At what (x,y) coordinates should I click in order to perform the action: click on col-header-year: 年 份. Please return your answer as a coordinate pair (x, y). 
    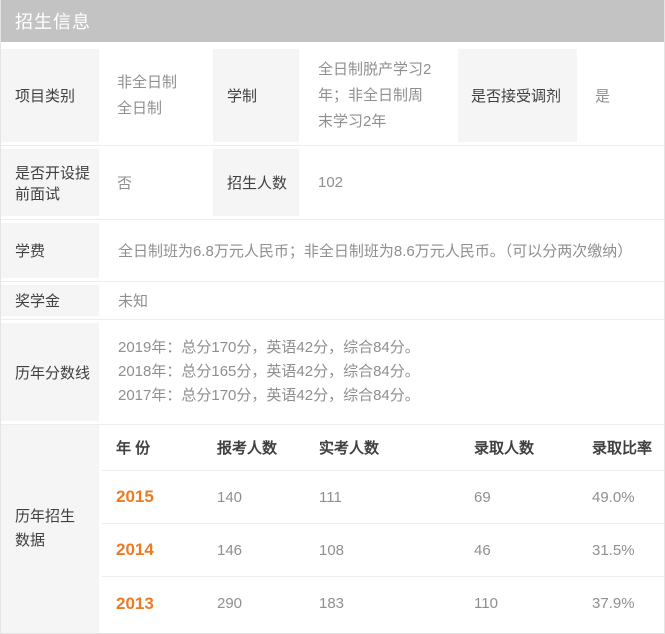
    Looking at the image, I should click on (133, 448).